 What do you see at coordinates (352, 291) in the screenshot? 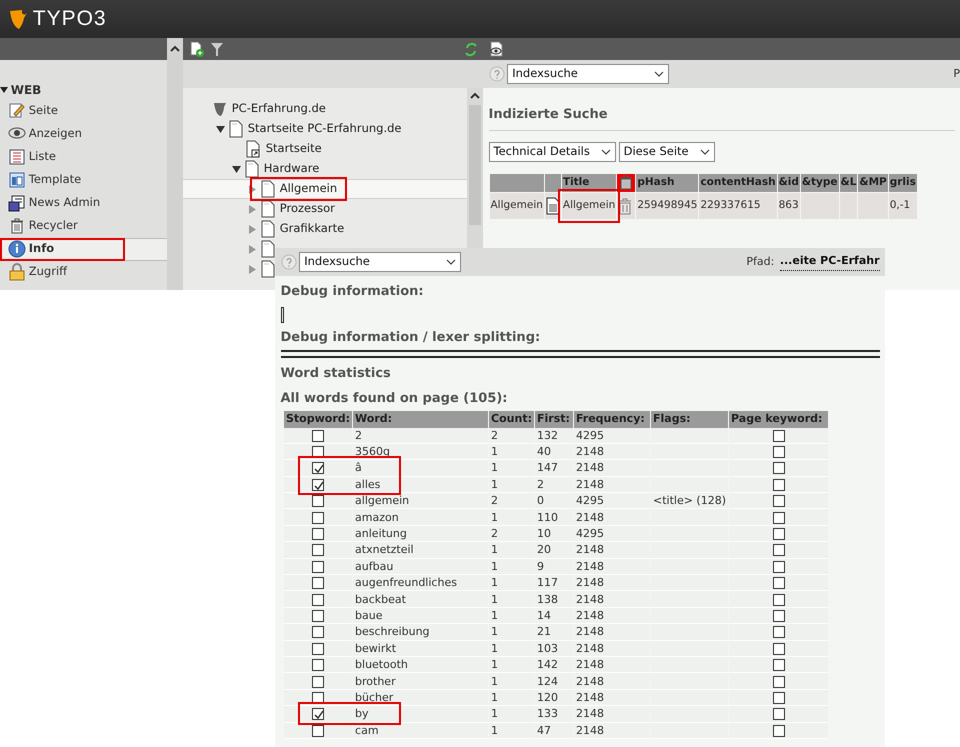
I see `section-heading: Debug information:` at bounding box center [352, 291].